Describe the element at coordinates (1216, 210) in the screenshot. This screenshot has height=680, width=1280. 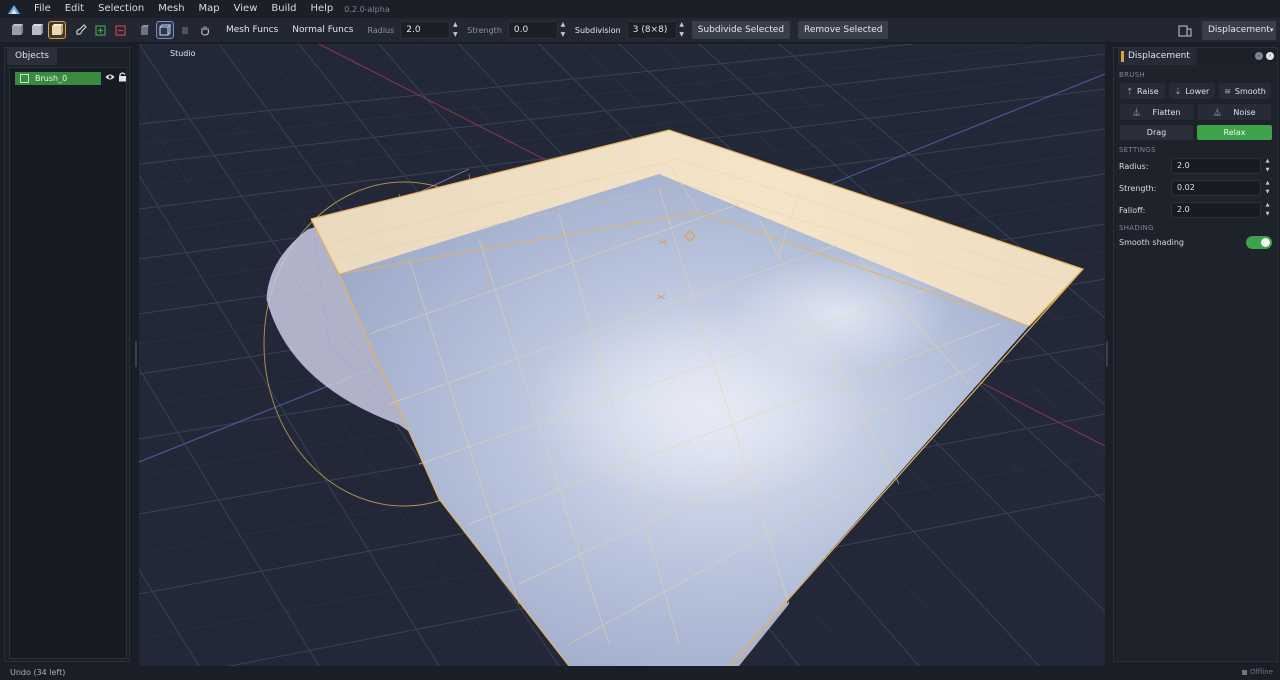
I see `falloff-field: 2.0` at that location.